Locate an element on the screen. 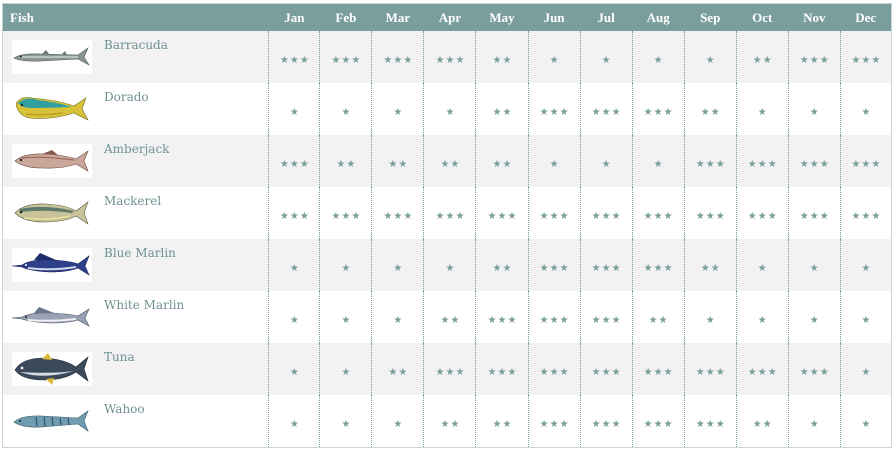 Image resolution: width=895 pixels, height=450 pixels. table-row: Tuna ★ ★ ★★ ★★★ ★★★ ★★★ ★★★ ★★★ ★★★ ★★★ ★★★ ★ is located at coordinates (447, 369).